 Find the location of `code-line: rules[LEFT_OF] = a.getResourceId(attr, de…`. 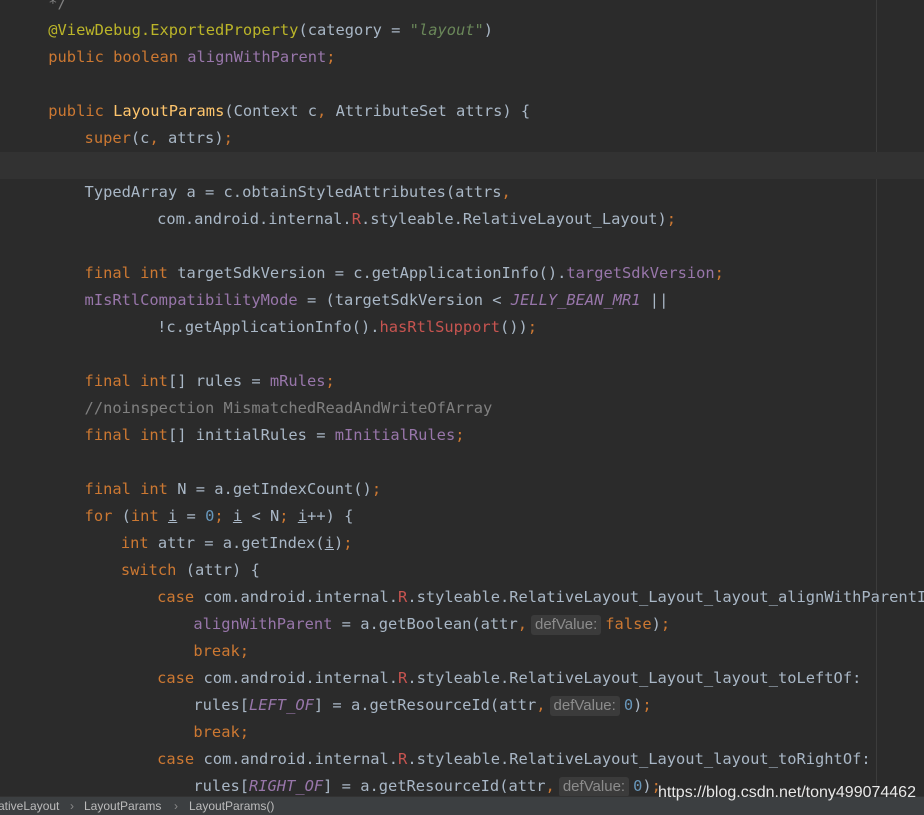

code-line: rules[LEFT_OF] = a.getResourceId(attr, de… is located at coordinates (422, 705).